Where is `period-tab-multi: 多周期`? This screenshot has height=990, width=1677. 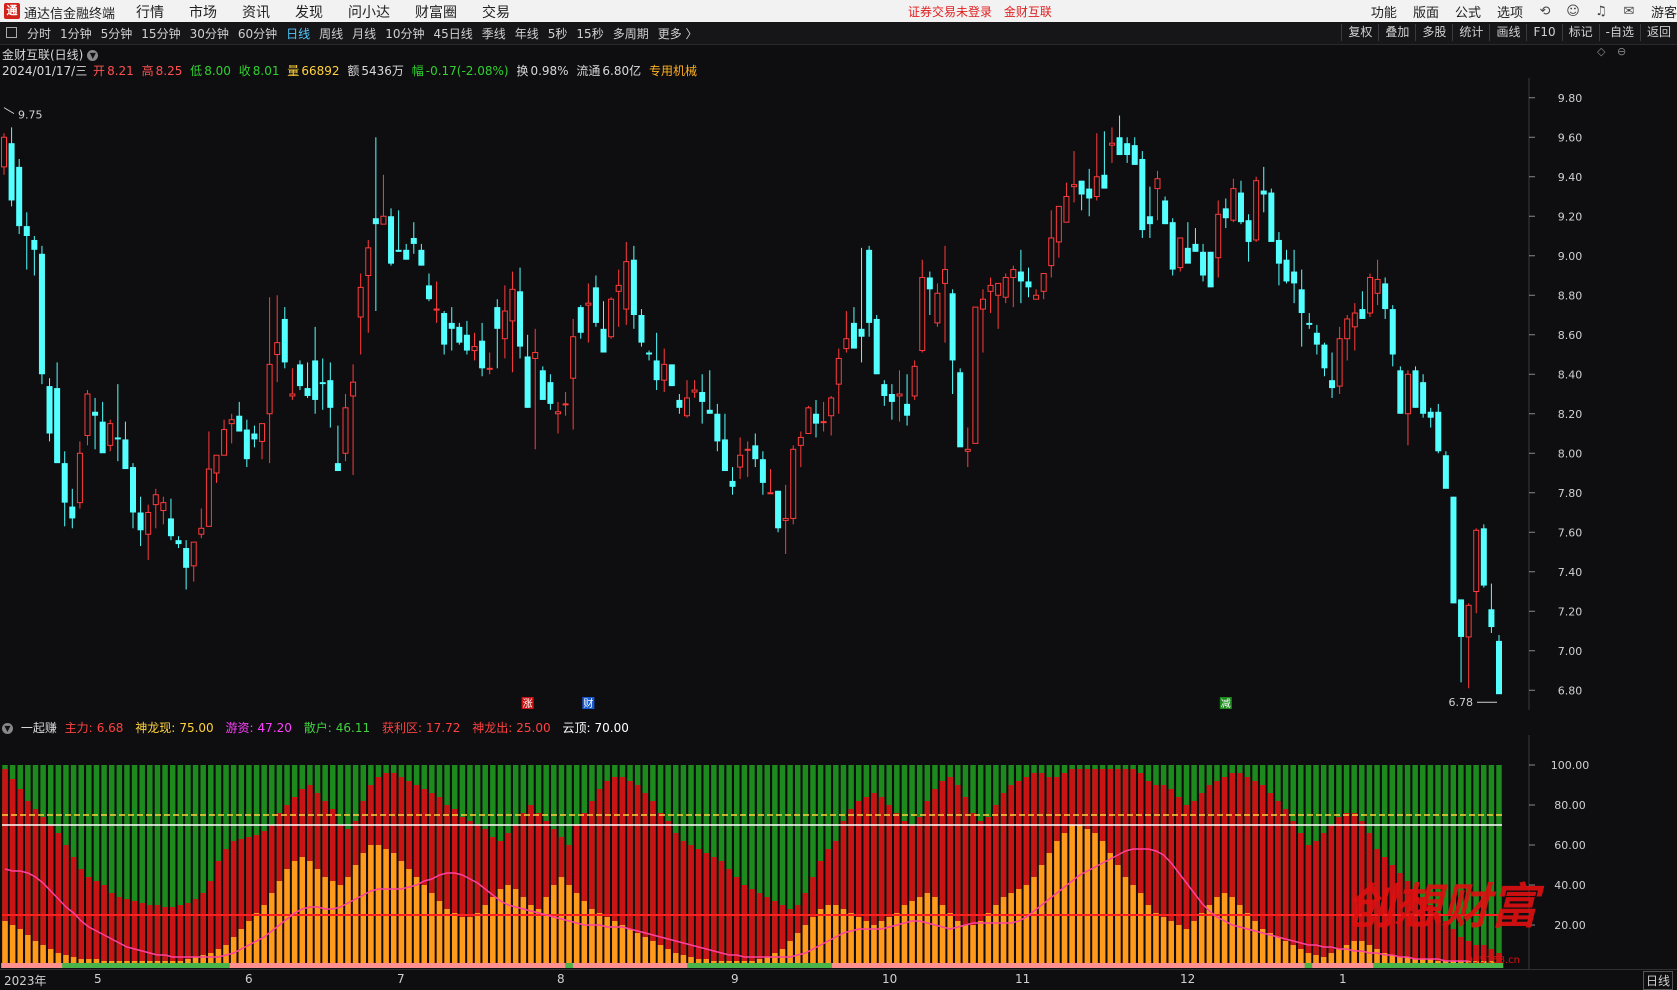 period-tab-multi: 多周期 is located at coordinates (631, 33).